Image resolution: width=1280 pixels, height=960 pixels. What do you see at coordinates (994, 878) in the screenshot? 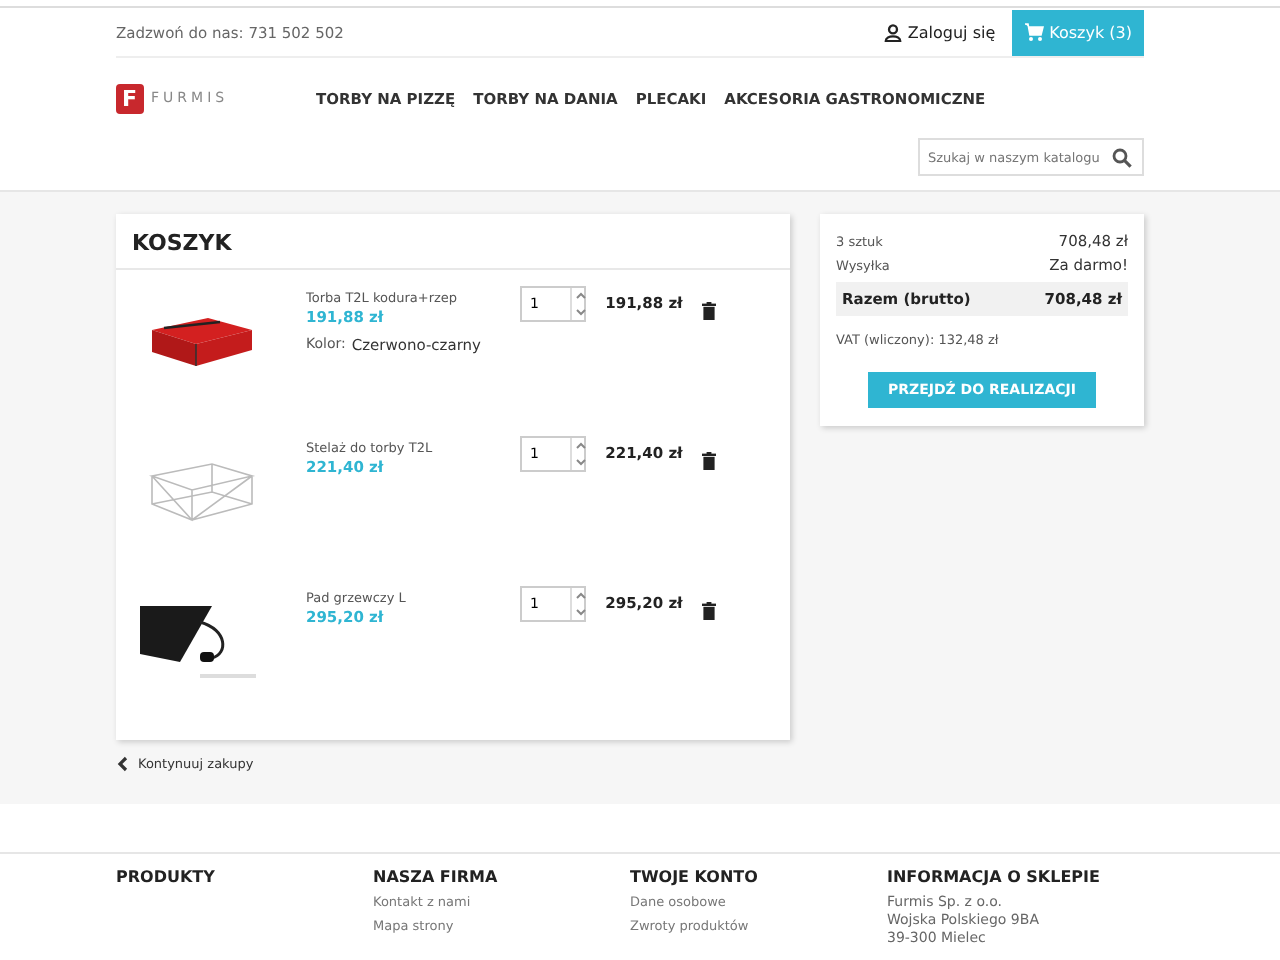
I see `footer-heading: INFORMACJA O SKLEPIE` at bounding box center [994, 878].